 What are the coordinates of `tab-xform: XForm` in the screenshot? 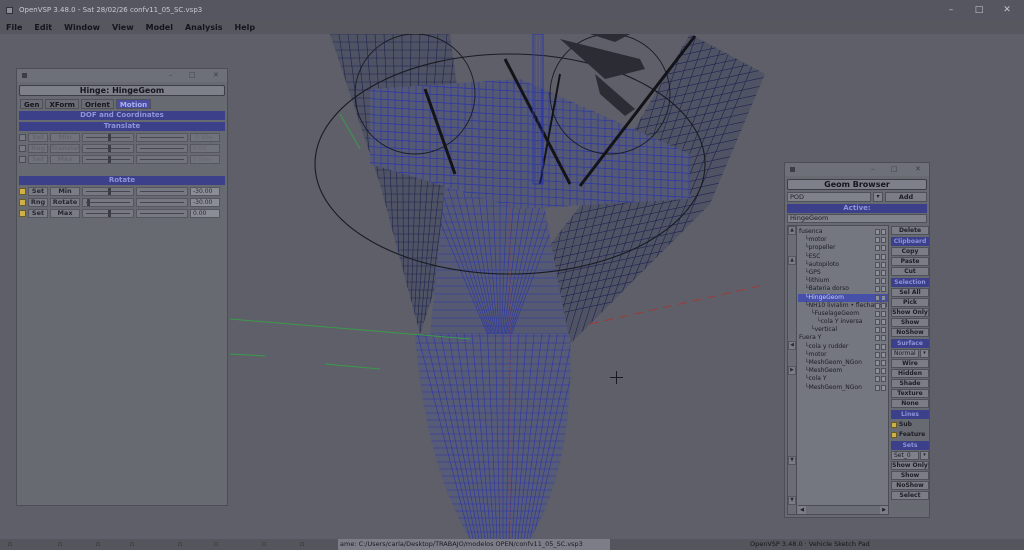 It's located at (62, 104).